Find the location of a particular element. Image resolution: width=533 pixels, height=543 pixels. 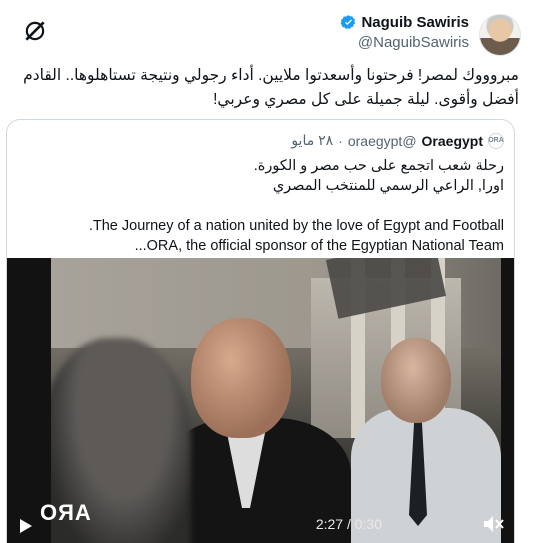

mute-icon is located at coordinates (493, 524).